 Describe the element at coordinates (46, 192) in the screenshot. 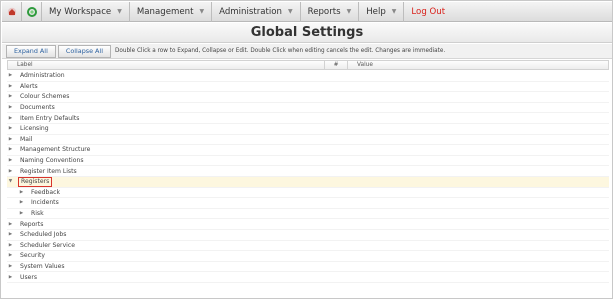

I see `row-label: Feedback` at that location.